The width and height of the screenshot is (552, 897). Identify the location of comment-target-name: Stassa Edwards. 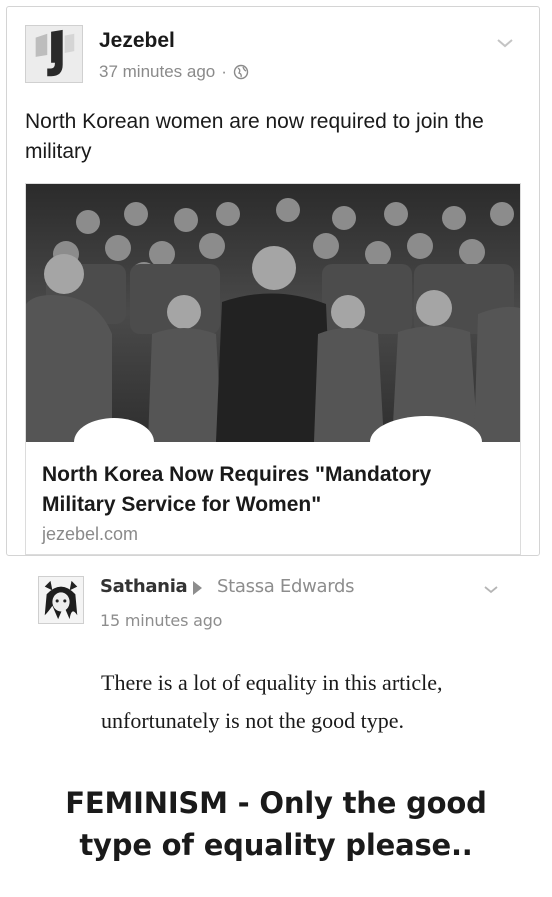
(286, 586).